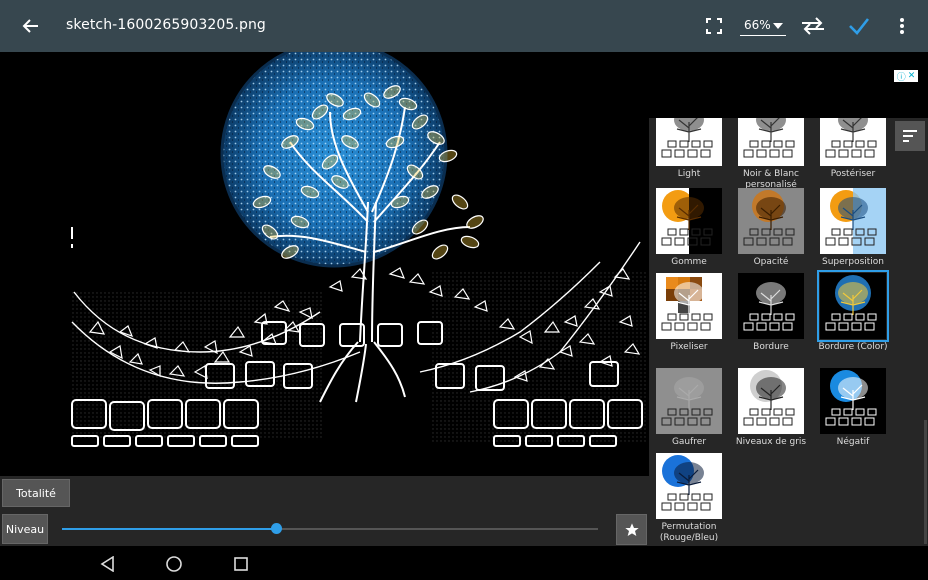  What do you see at coordinates (166, 25) in the screenshot?
I see `file-name-title: sketch-1600265903205.png` at bounding box center [166, 25].